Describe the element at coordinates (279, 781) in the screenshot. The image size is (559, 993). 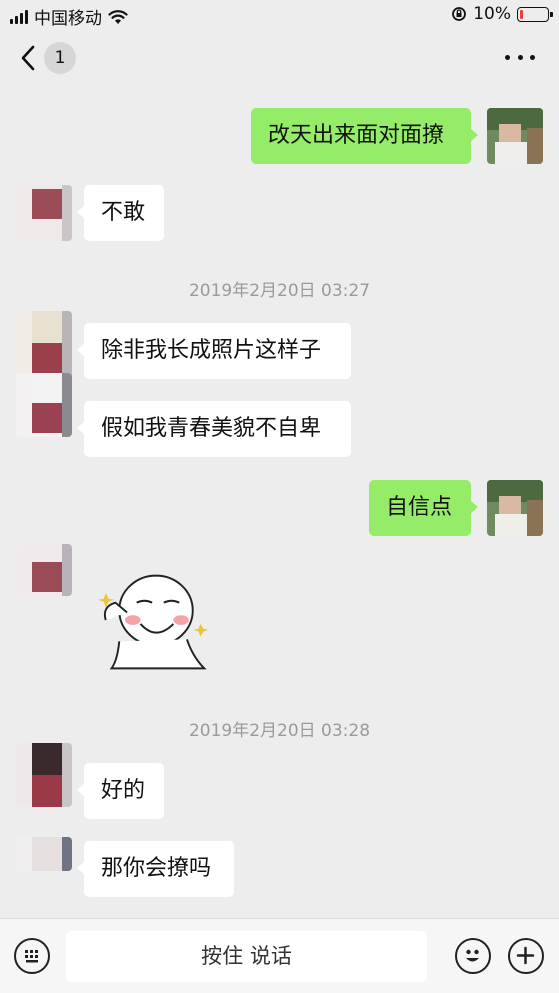
I see `message-row: 好的` at that location.